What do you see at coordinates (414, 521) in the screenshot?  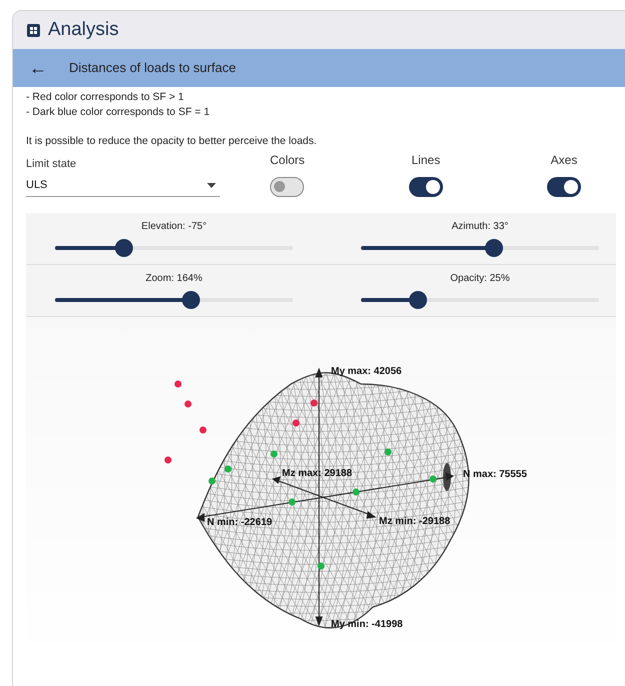 I see `axis-label: Mz min: -29188` at bounding box center [414, 521].